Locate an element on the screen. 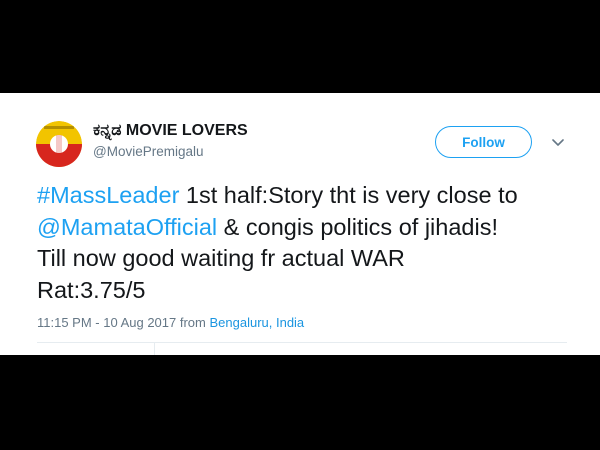 This screenshot has width=600, height=450. location-link: Bengaluru, India is located at coordinates (256, 322).